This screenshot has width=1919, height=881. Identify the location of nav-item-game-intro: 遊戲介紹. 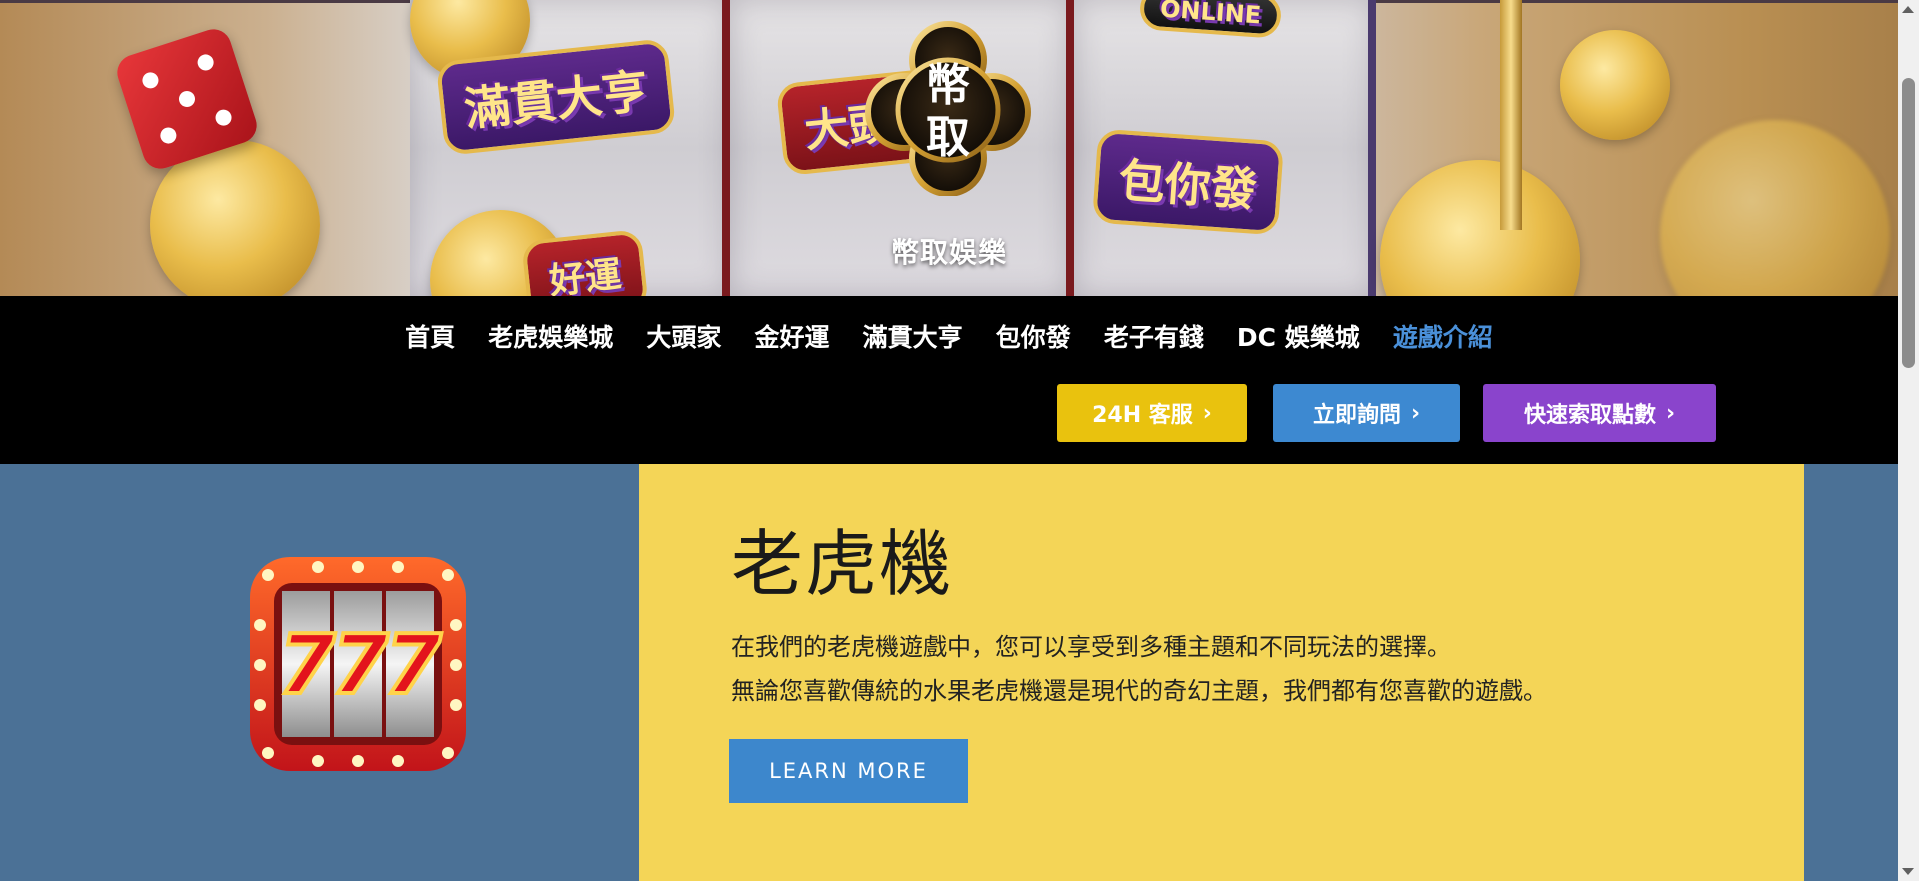
(1443, 336).